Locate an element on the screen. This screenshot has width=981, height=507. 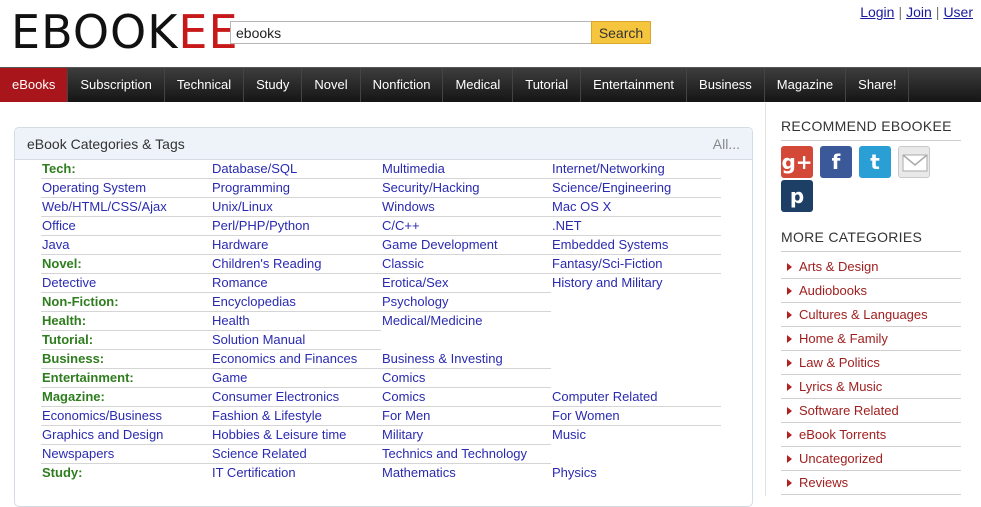
category-link-game-development: Game Development is located at coordinates (466, 245).